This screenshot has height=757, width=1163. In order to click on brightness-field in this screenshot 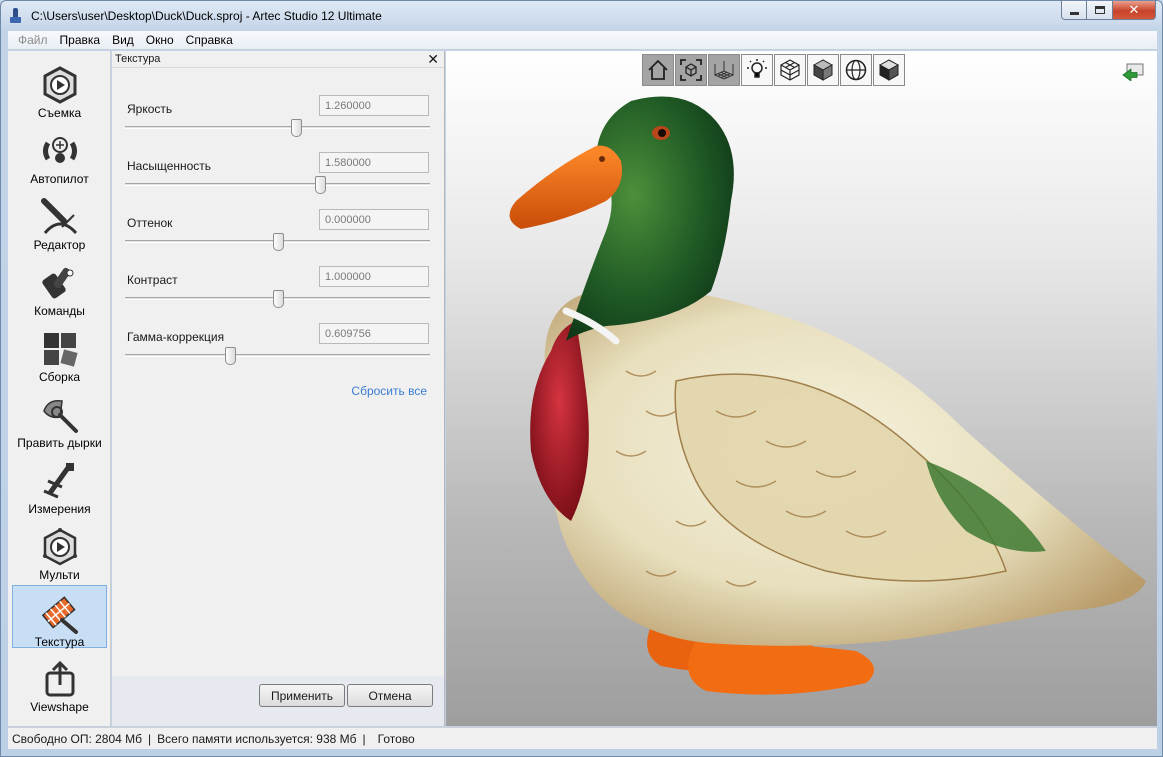, I will do `click(374, 105)`.